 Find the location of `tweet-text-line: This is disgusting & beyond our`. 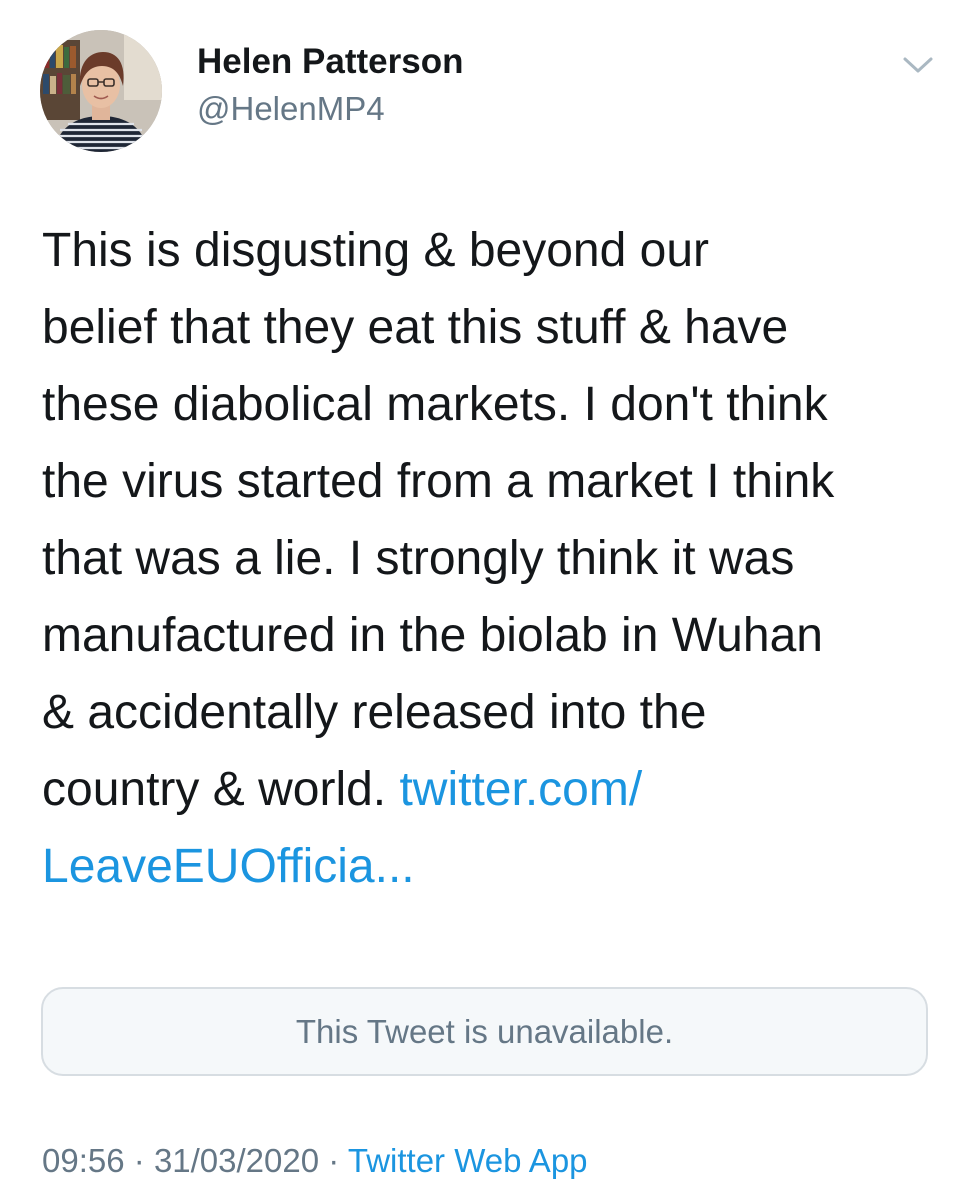

tweet-text-line: This is disgusting & beyond our is located at coordinates (376, 250).